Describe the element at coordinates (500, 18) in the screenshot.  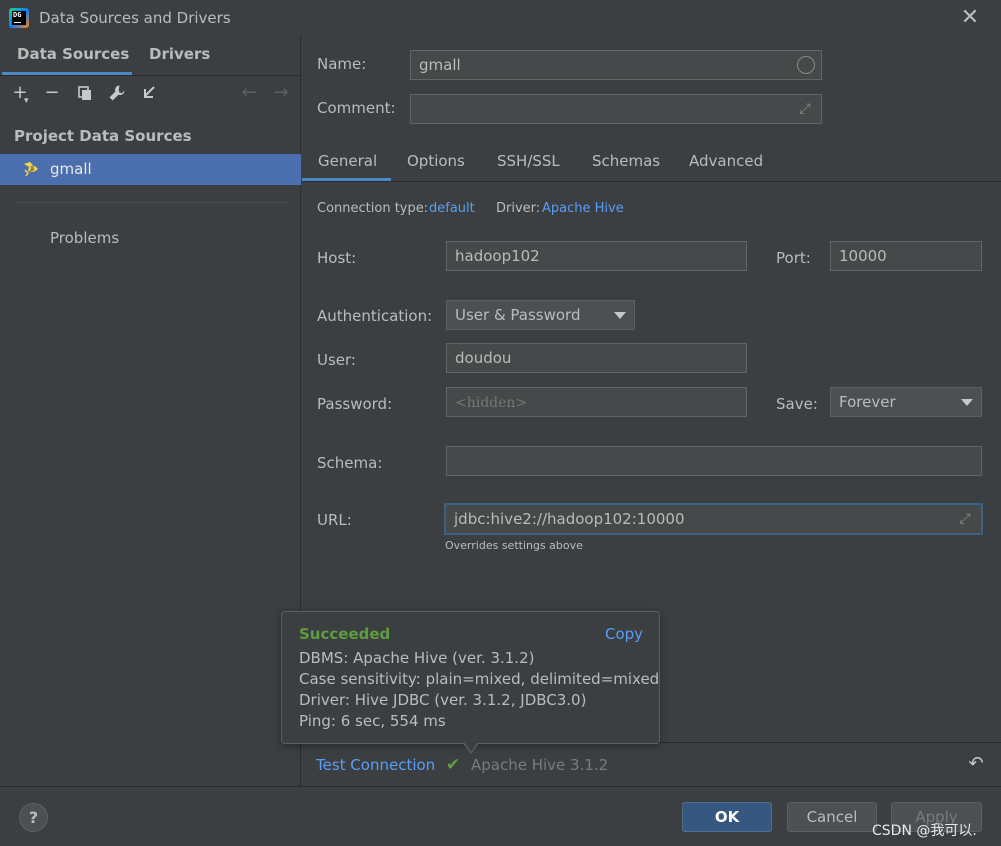
I see `title-bar: DG Data Sources and Drivers ✕` at that location.